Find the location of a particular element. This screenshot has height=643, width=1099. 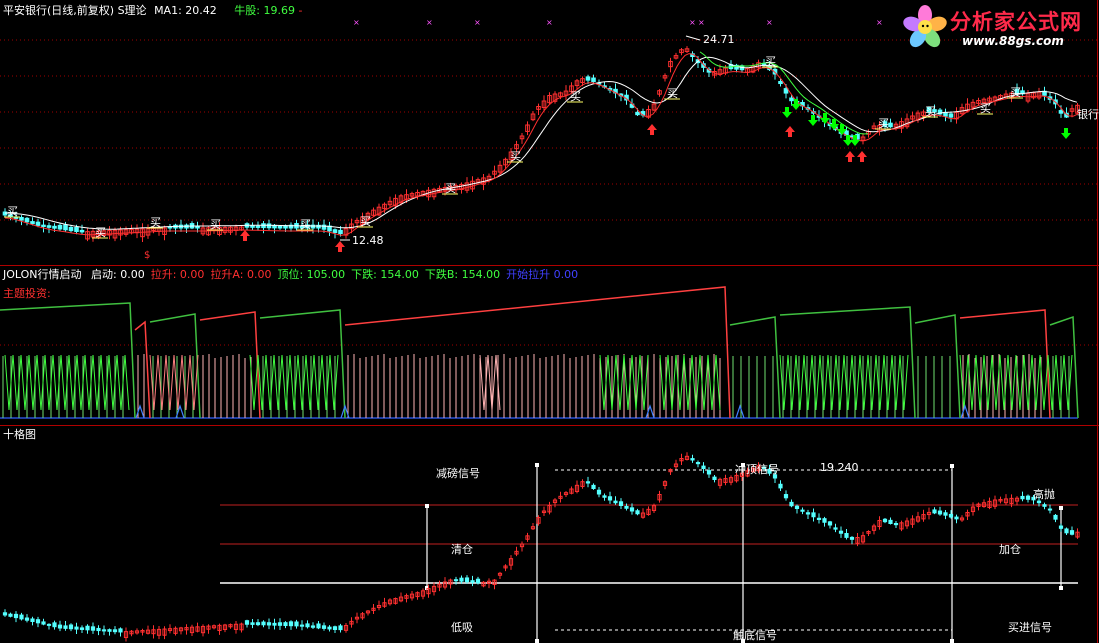

trend-envelope-line is located at coordinates (1064, 367).